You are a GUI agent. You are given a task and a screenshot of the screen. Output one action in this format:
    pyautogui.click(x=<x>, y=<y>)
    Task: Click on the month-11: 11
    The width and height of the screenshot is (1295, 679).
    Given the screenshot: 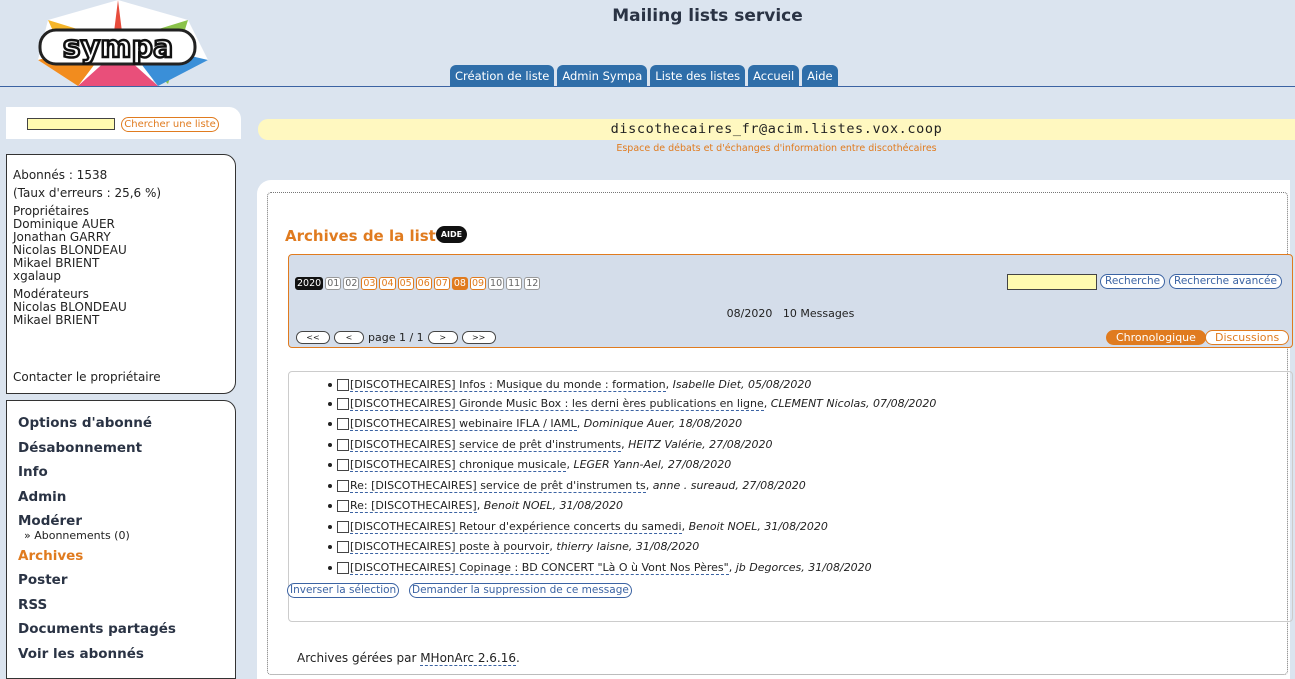 What is the action you would take?
    pyautogui.click(x=514, y=283)
    